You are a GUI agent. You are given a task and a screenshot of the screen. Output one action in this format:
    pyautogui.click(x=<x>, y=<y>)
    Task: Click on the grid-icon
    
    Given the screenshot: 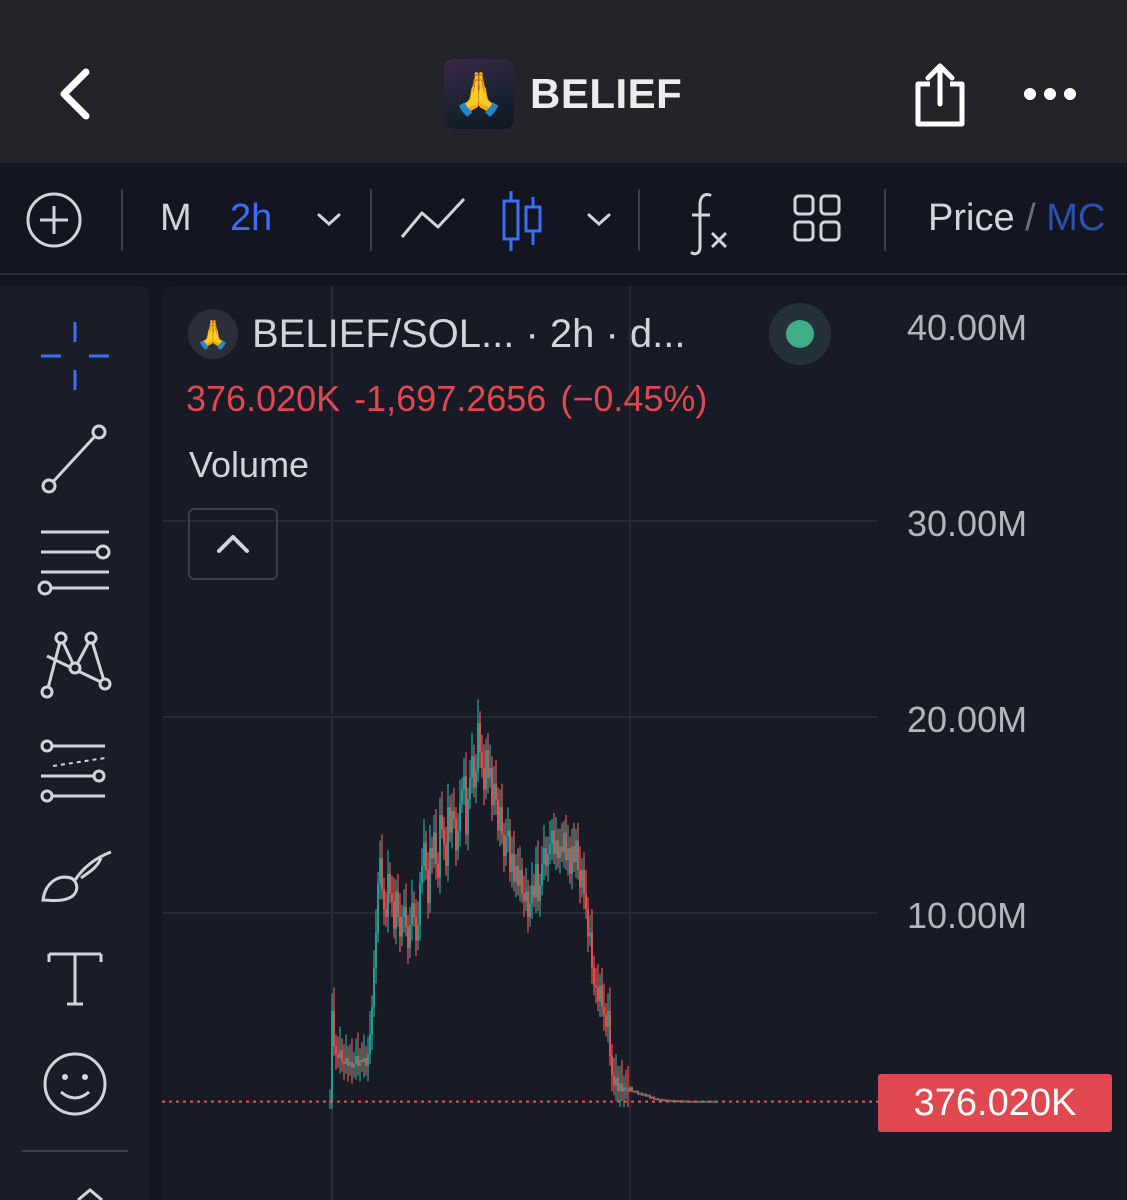 What is the action you would take?
    pyautogui.click(x=818, y=218)
    